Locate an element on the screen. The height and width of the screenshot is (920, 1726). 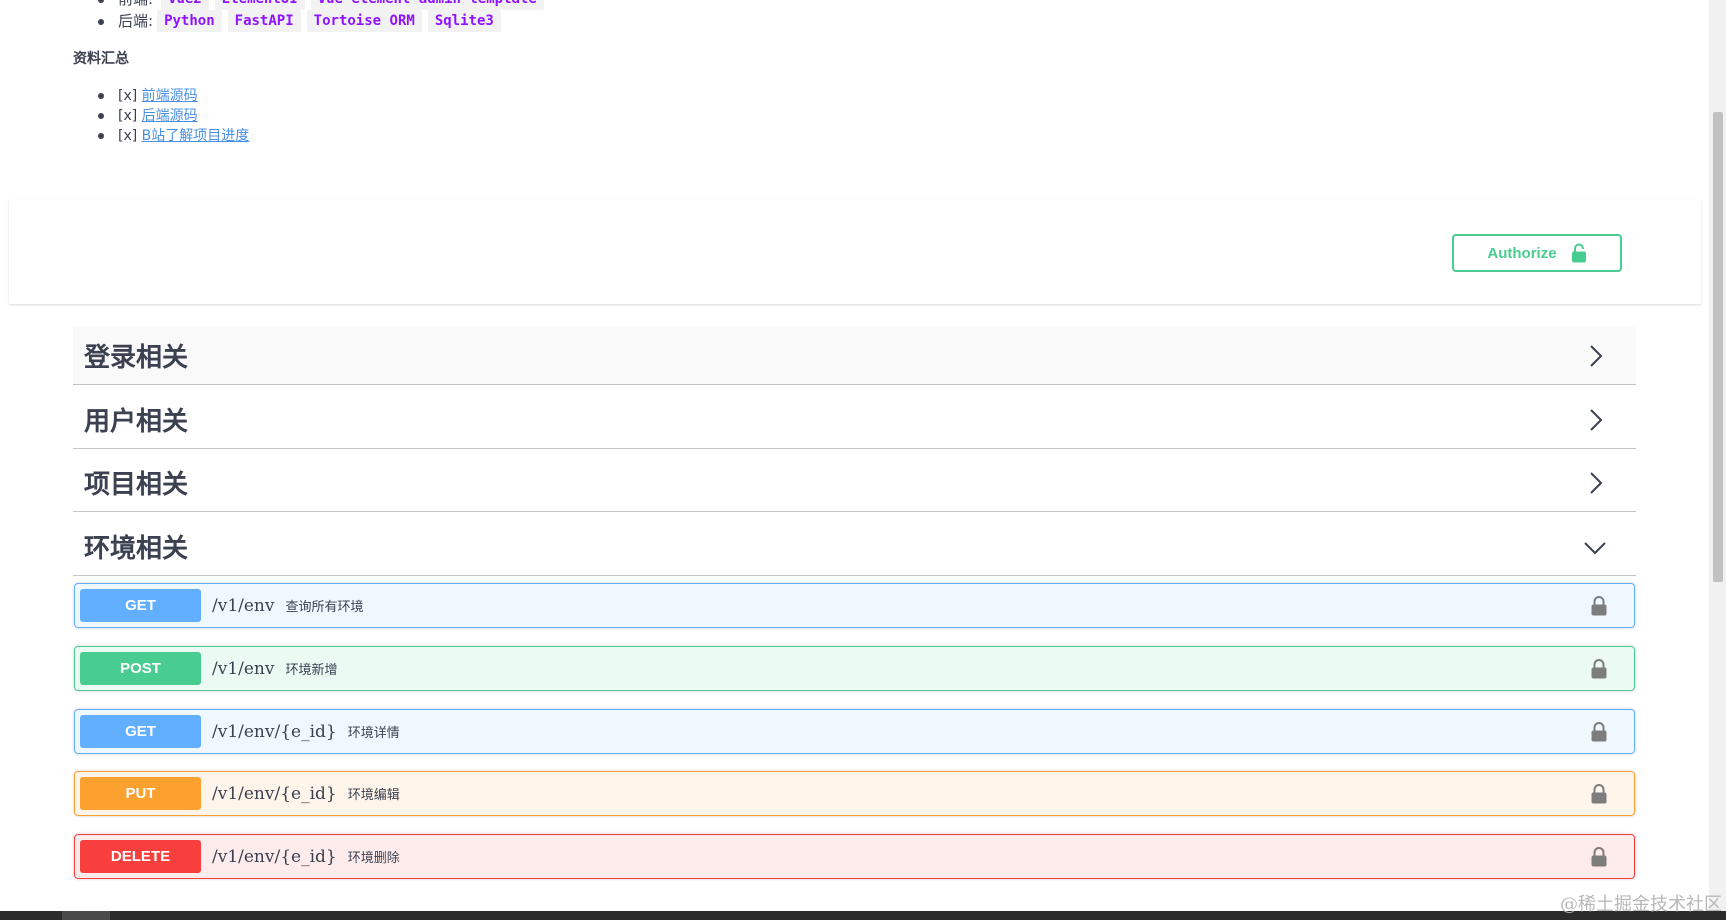
operation-summary: 环境新增 is located at coordinates (311, 670).